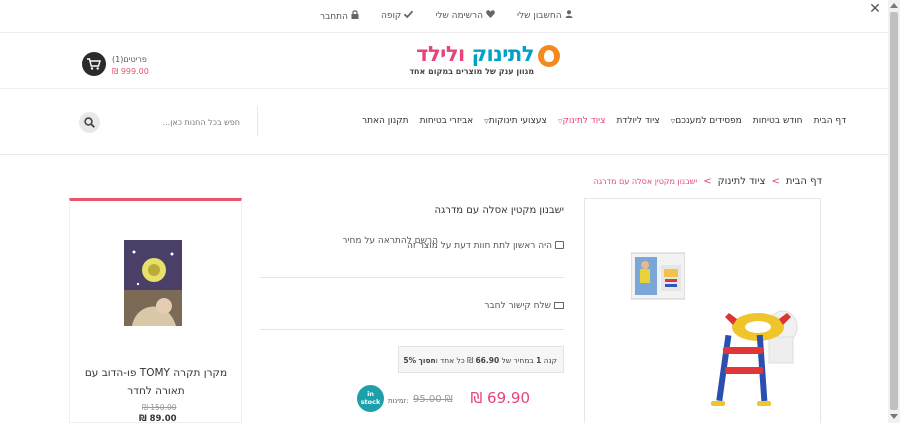 This screenshot has height=423, width=900. What do you see at coordinates (830, 121) in the screenshot?
I see `nav-item-home: דף הבית` at bounding box center [830, 121].